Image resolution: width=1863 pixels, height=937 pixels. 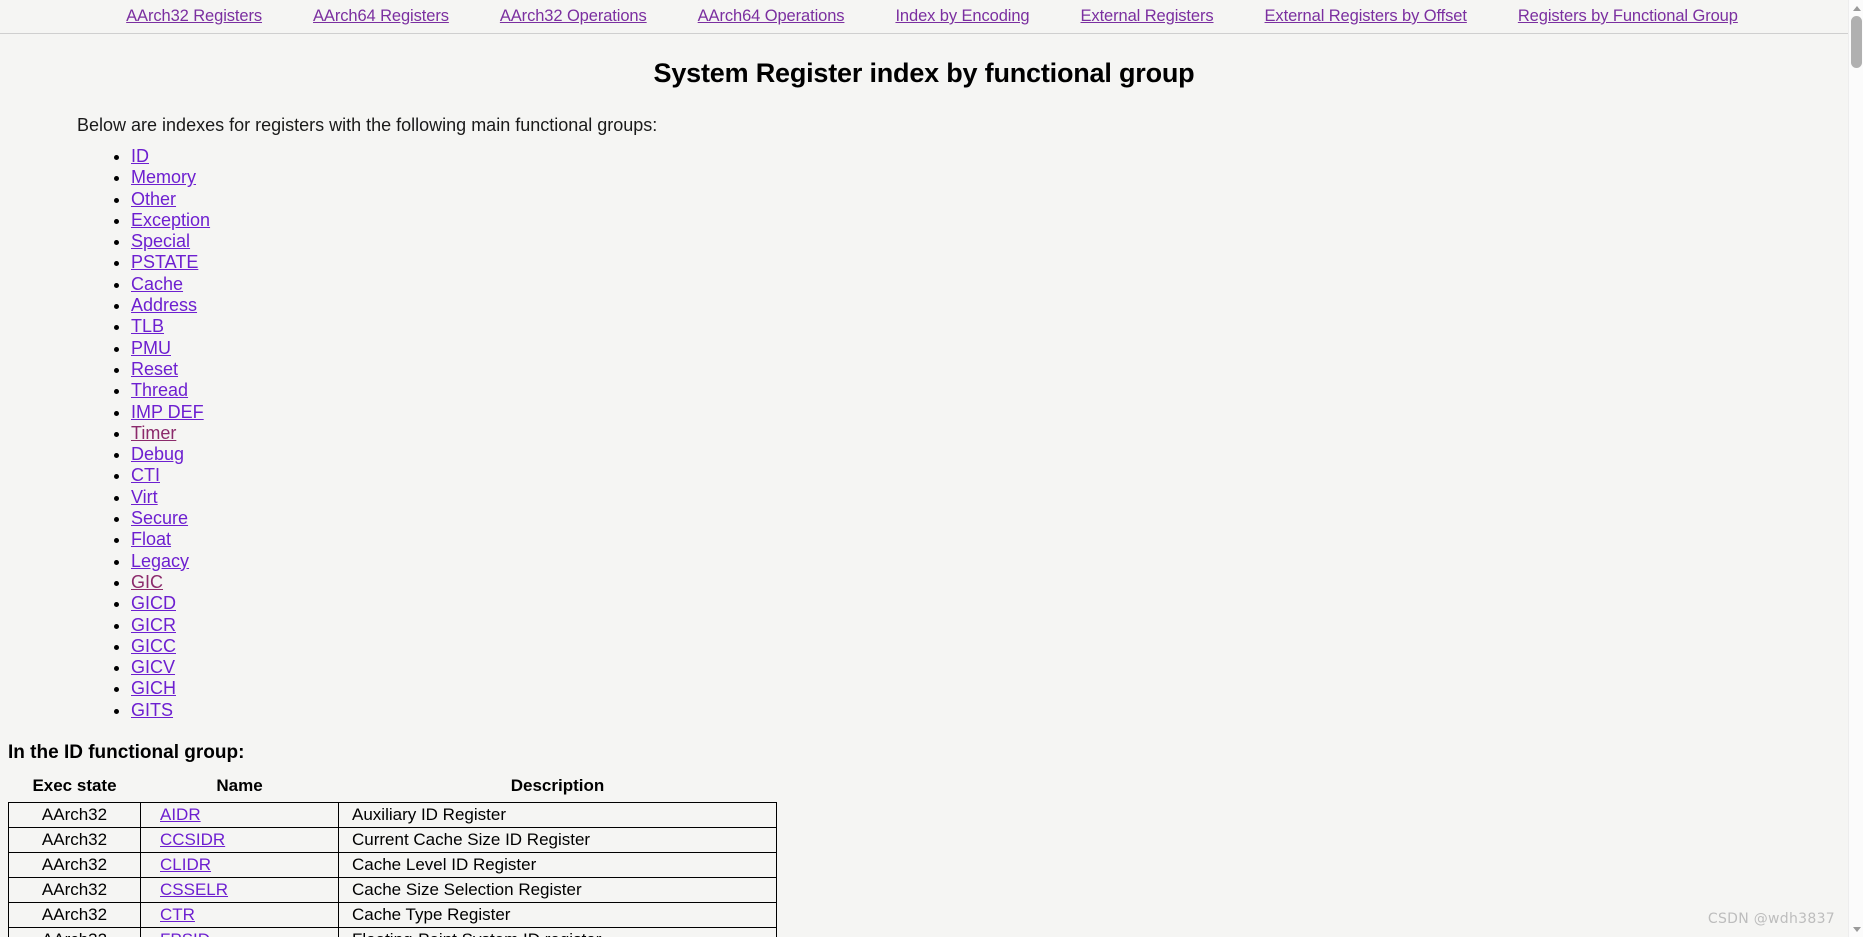 I want to click on group-link-gic: GIC, so click(x=147, y=582).